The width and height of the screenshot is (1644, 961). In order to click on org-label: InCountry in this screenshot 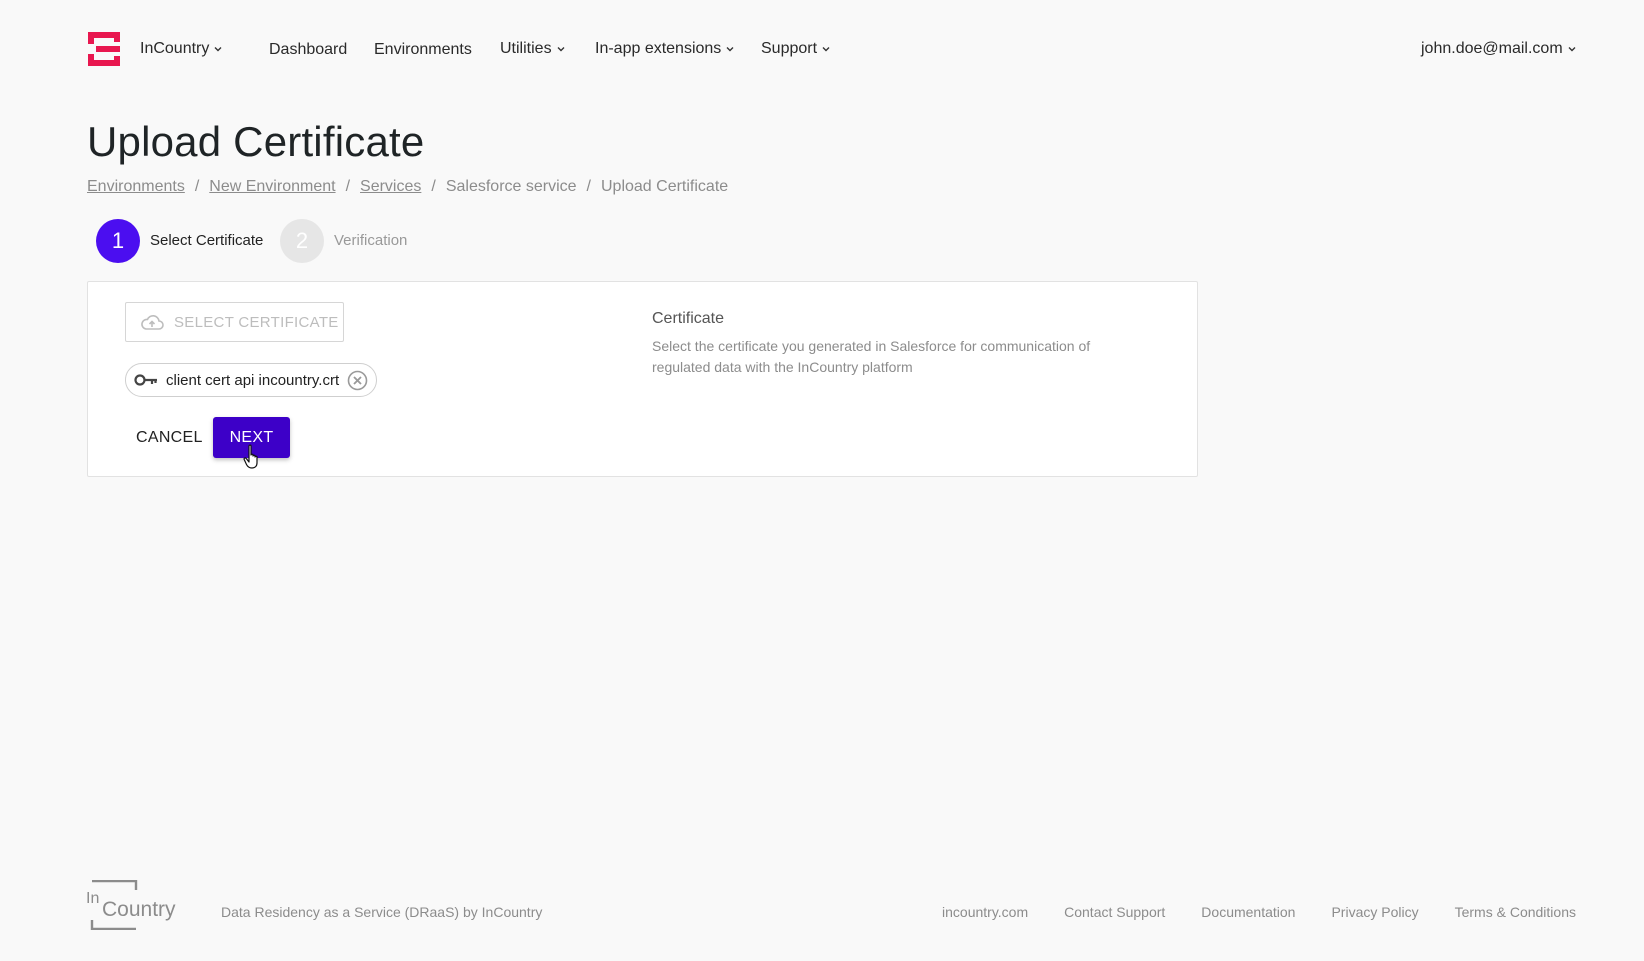, I will do `click(175, 48)`.